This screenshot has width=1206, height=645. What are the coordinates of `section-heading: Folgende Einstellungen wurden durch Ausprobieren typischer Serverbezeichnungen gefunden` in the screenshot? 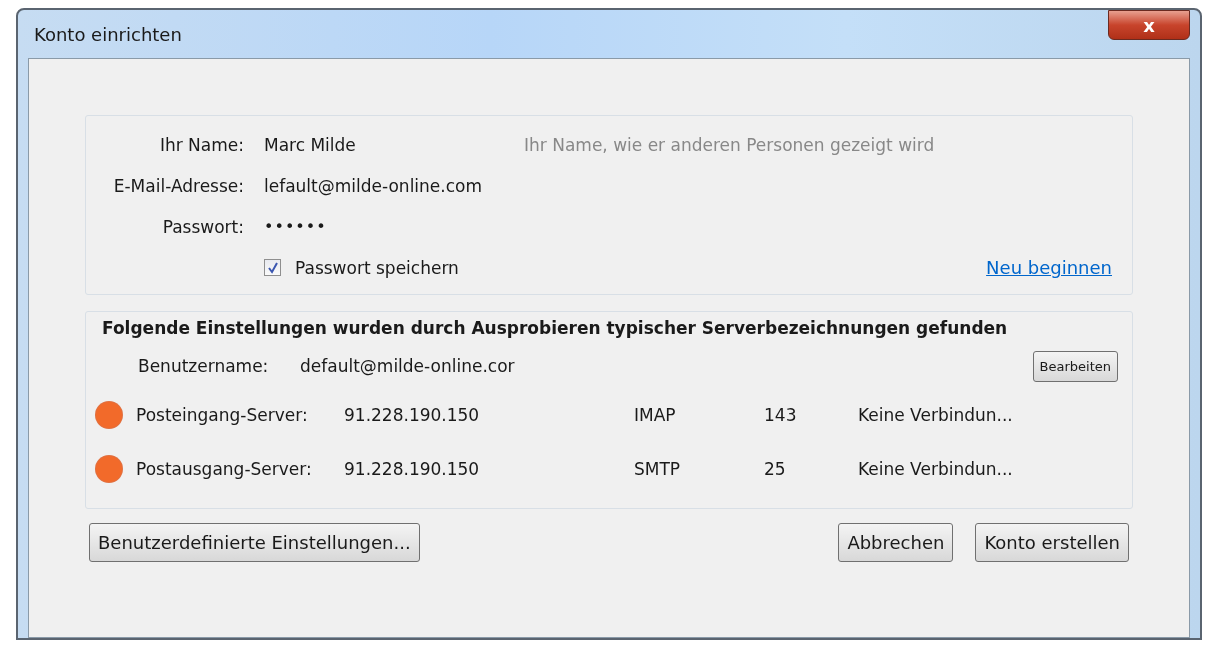 It's located at (555, 328).